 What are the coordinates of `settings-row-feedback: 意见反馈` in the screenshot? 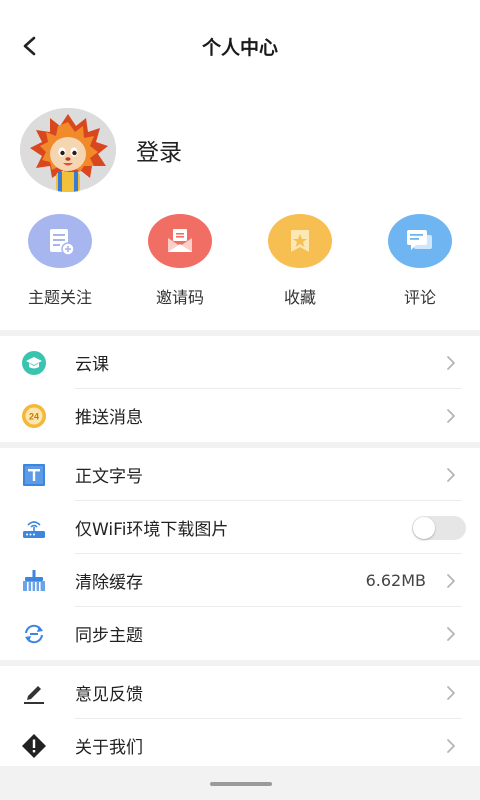 It's located at (240, 692).